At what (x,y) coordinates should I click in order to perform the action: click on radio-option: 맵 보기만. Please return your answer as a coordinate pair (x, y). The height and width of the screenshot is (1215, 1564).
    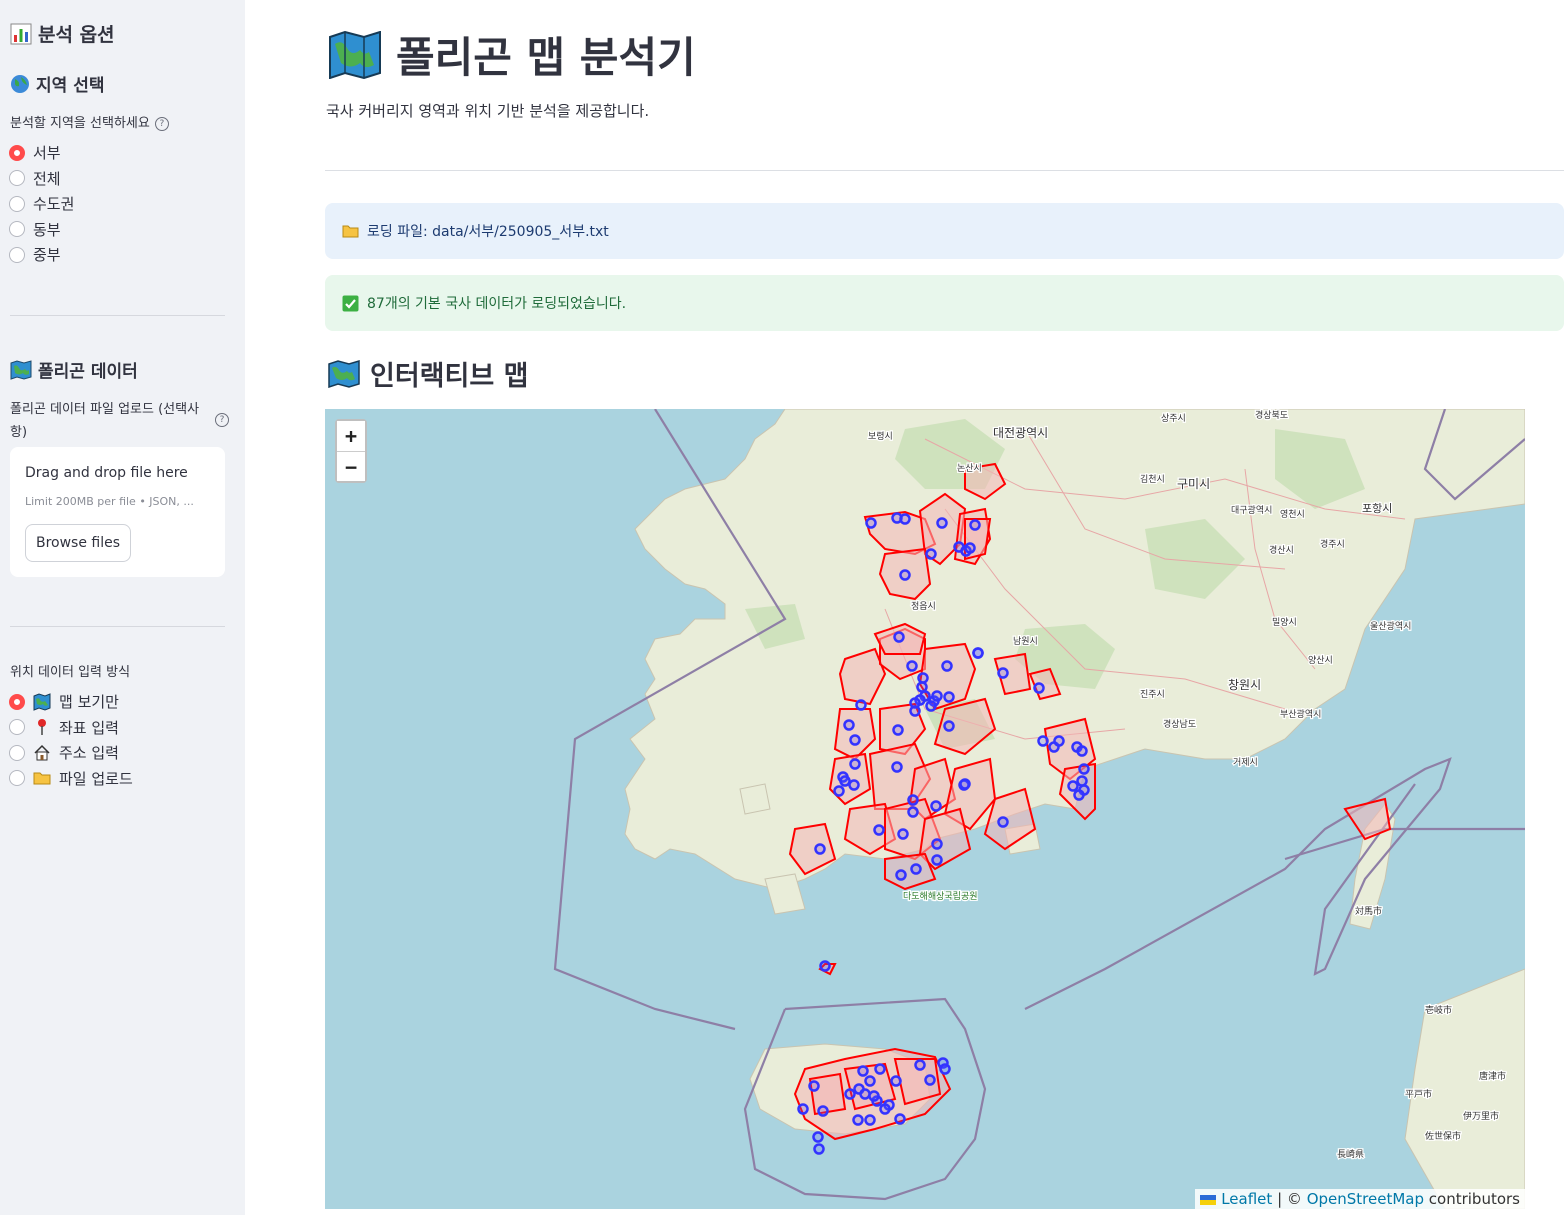
    Looking at the image, I should click on (64, 701).